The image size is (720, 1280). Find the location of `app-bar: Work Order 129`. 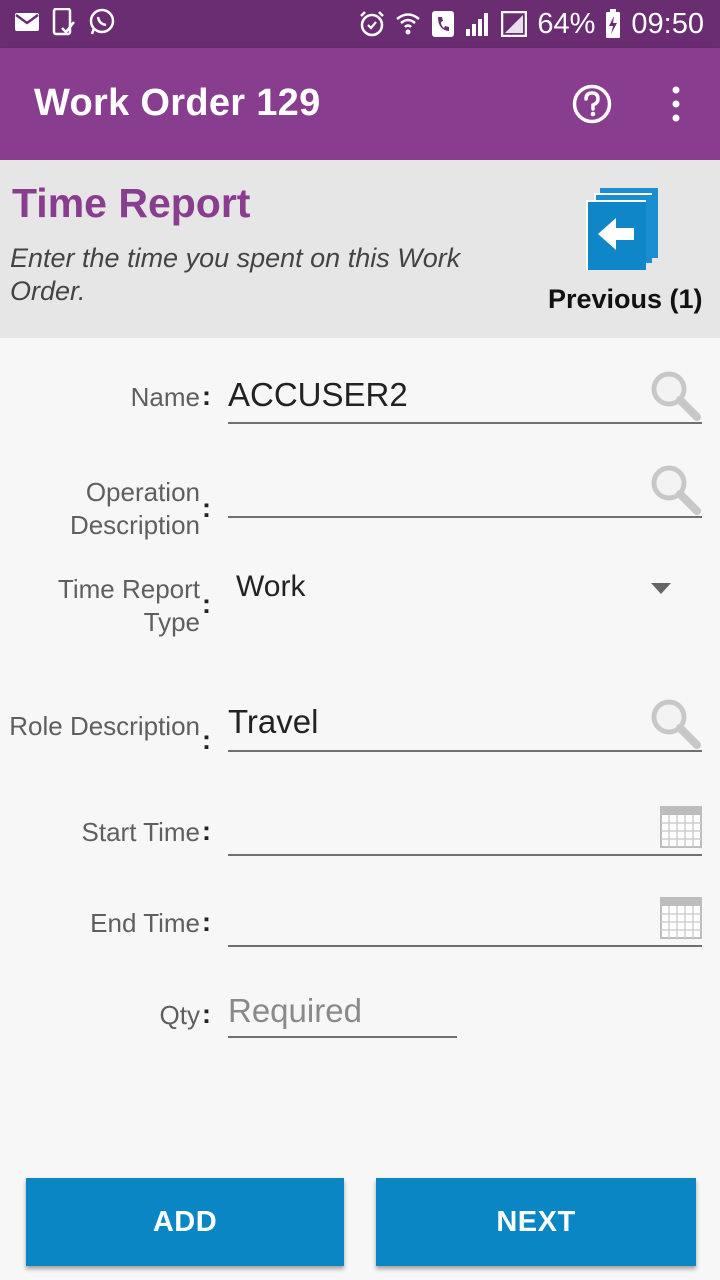

app-bar: Work Order 129 is located at coordinates (360, 104).